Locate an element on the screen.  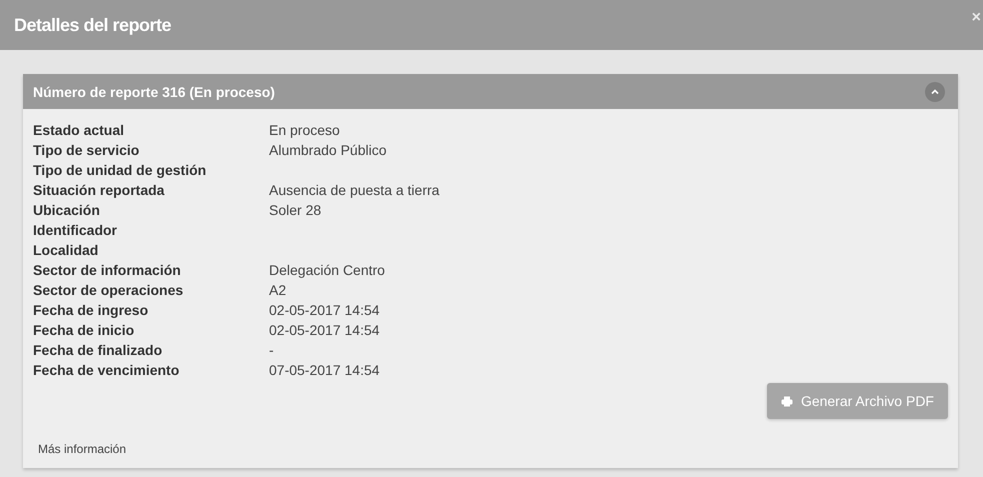
collapse-button is located at coordinates (935, 92).